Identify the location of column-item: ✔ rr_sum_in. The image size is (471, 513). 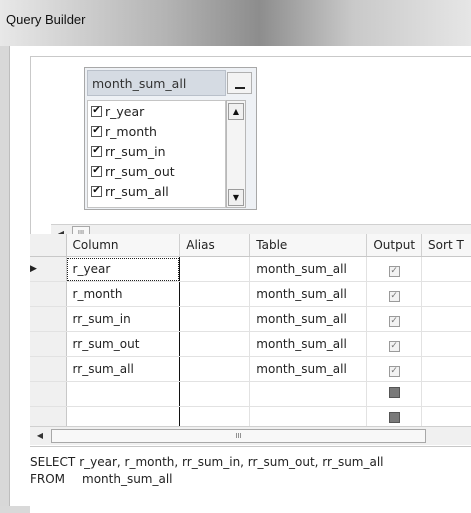
(156, 151).